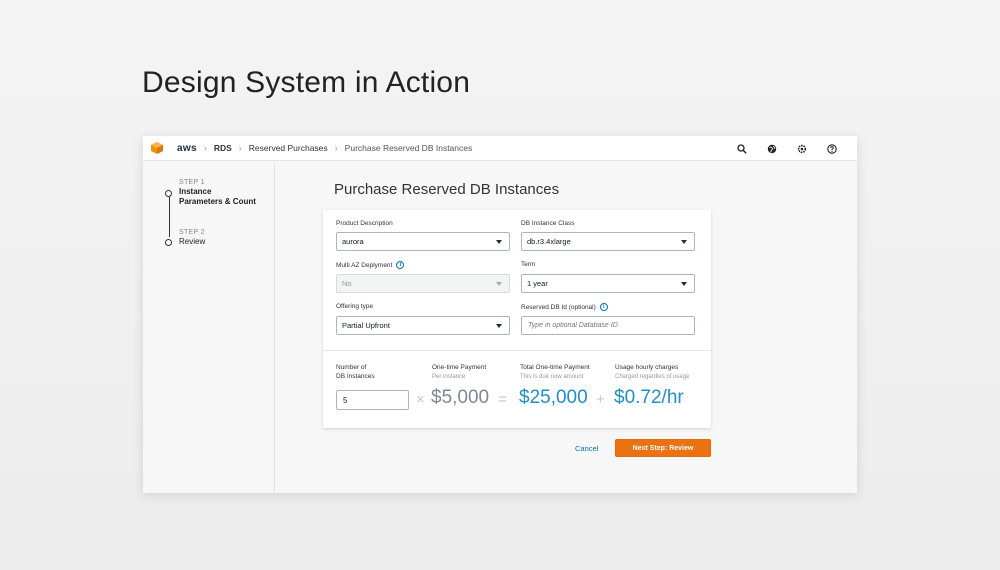 The image size is (1000, 570). I want to click on selected-value: aurora, so click(353, 241).